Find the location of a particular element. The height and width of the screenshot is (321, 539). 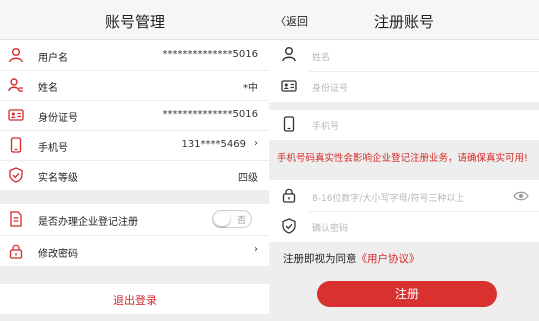

password-field: 8-16位数字/大小写字母/符号三种以上 is located at coordinates (404, 195).